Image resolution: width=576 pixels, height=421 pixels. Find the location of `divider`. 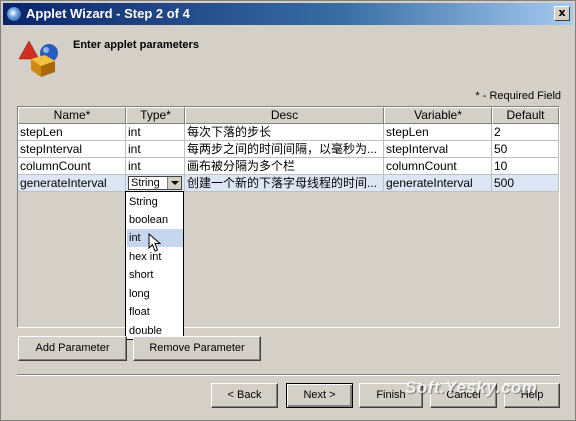

divider is located at coordinates (288, 375).